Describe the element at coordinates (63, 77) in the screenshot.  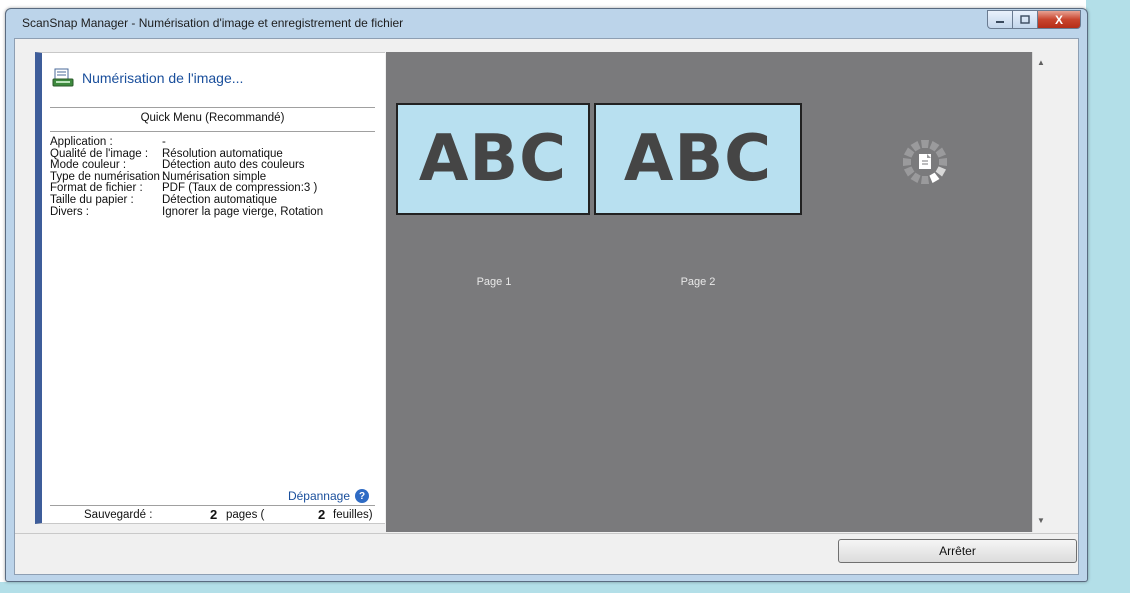
I see `scanner-icon` at that location.